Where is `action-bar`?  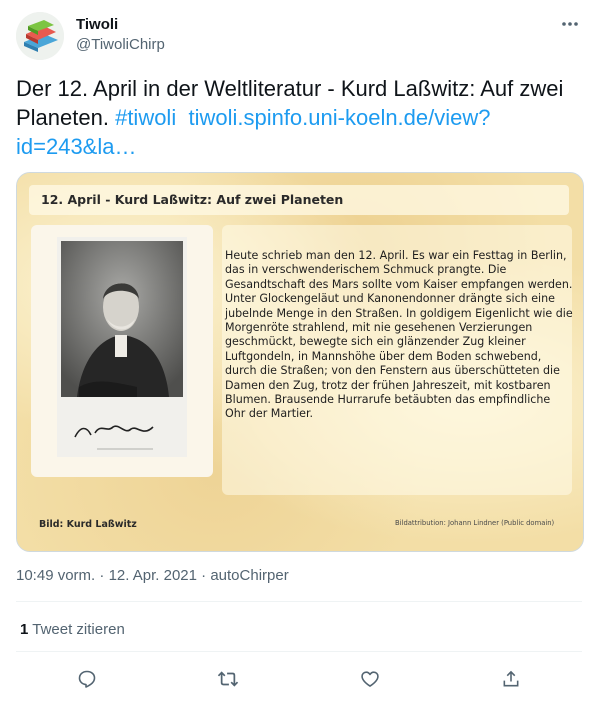
action-bar is located at coordinates (299, 679).